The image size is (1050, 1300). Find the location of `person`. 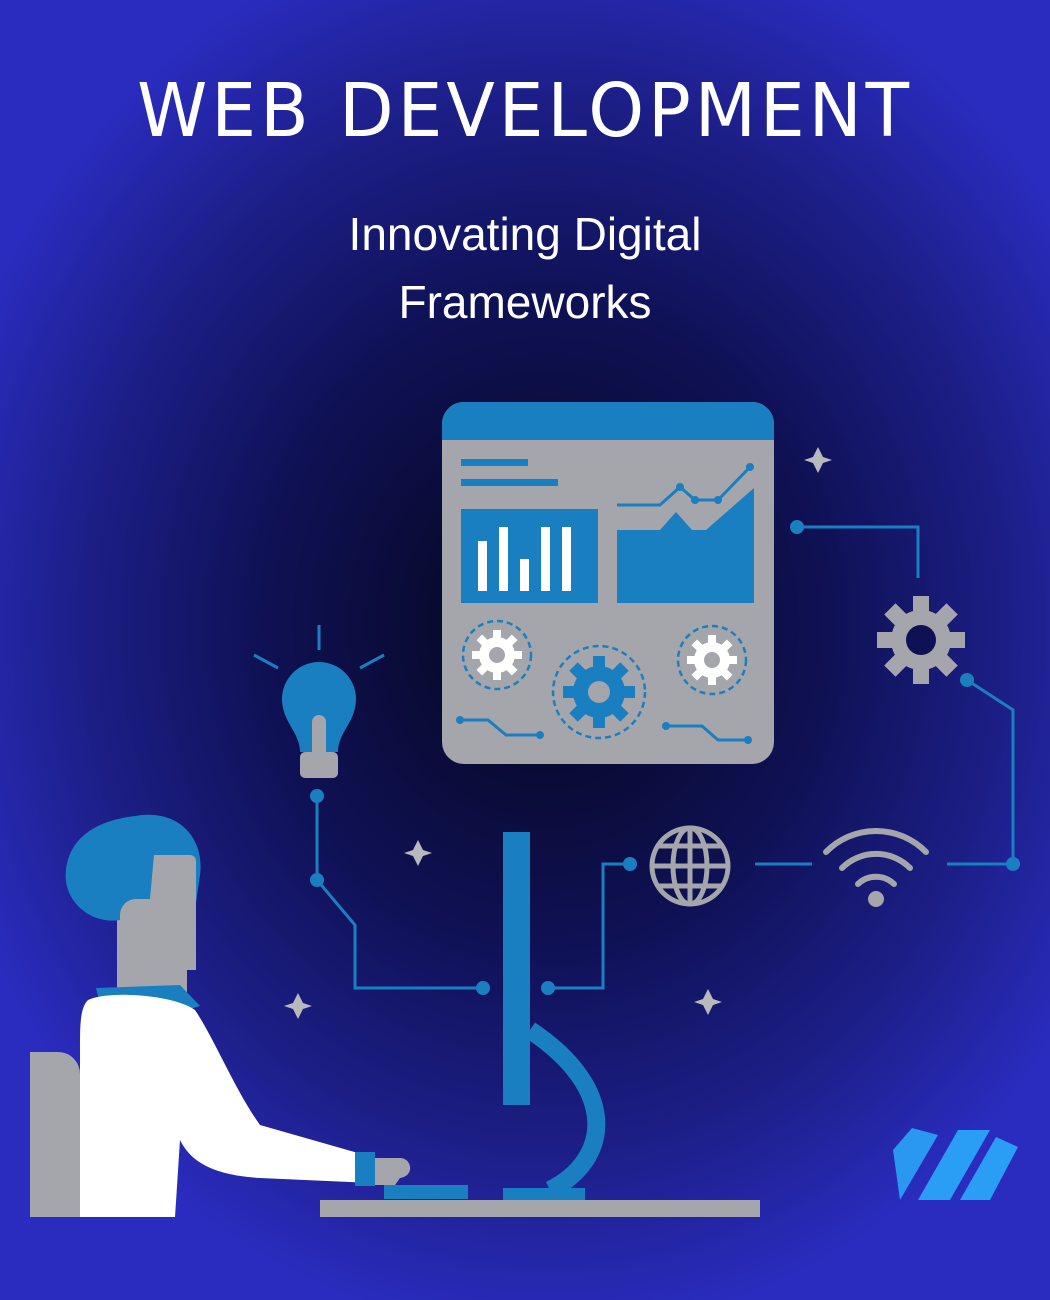

person is located at coordinates (266, 1015).